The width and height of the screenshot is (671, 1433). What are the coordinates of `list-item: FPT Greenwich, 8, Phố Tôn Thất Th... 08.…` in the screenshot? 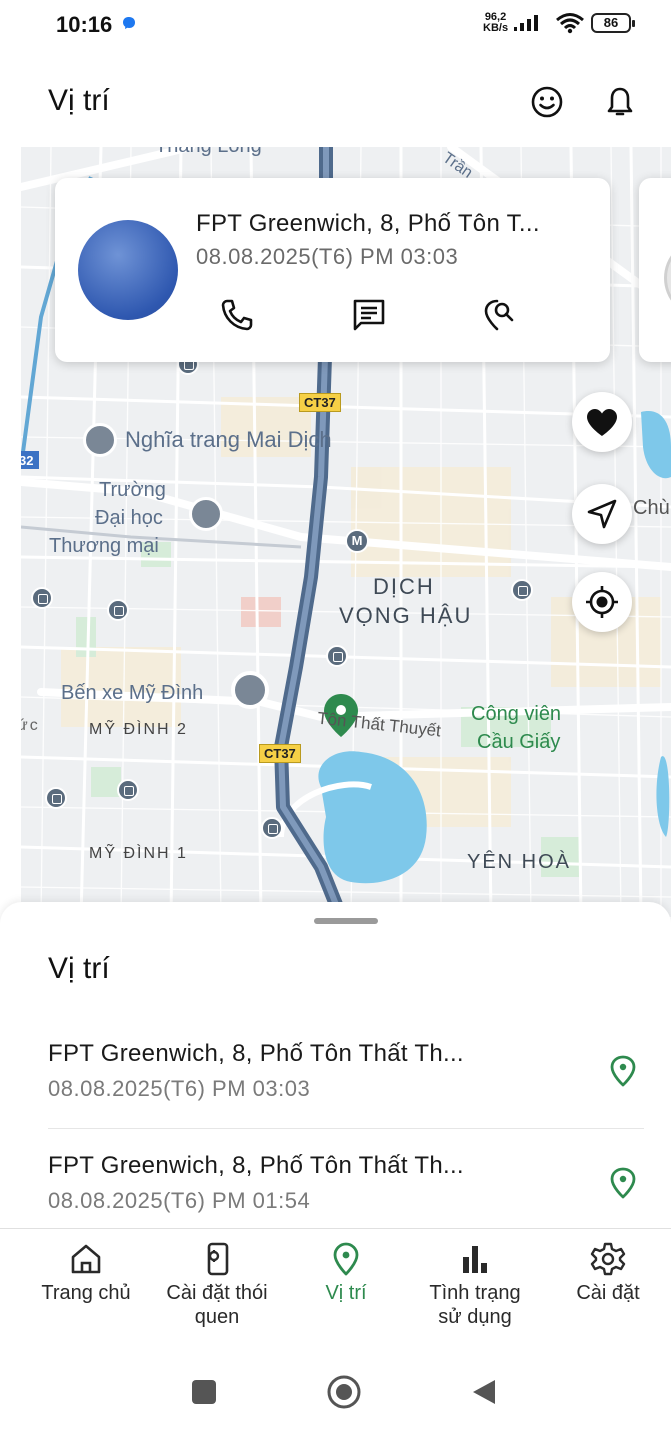 It's located at (346, 1085).